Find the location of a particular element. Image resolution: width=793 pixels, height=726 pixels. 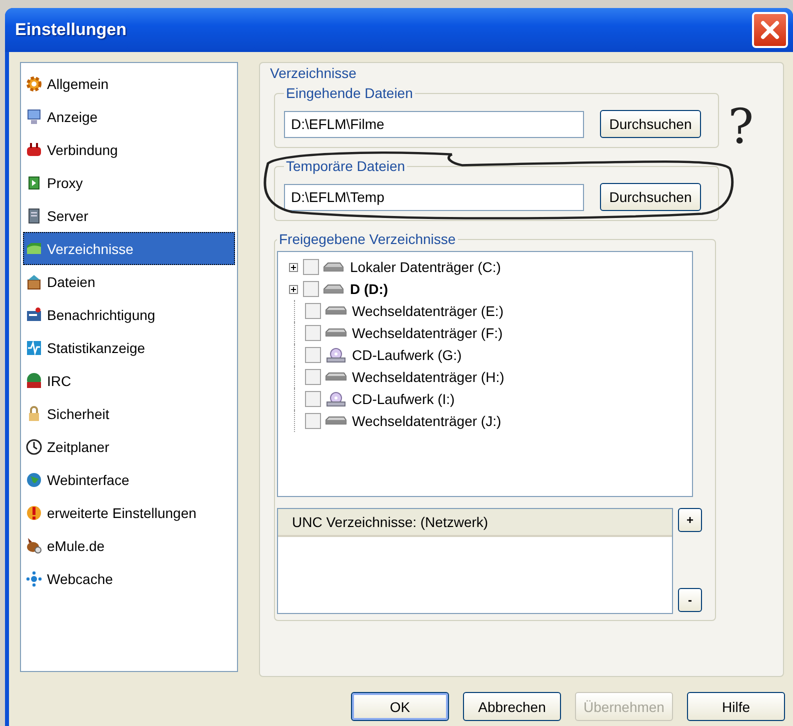

category-item: Anzeige is located at coordinates (129, 116).